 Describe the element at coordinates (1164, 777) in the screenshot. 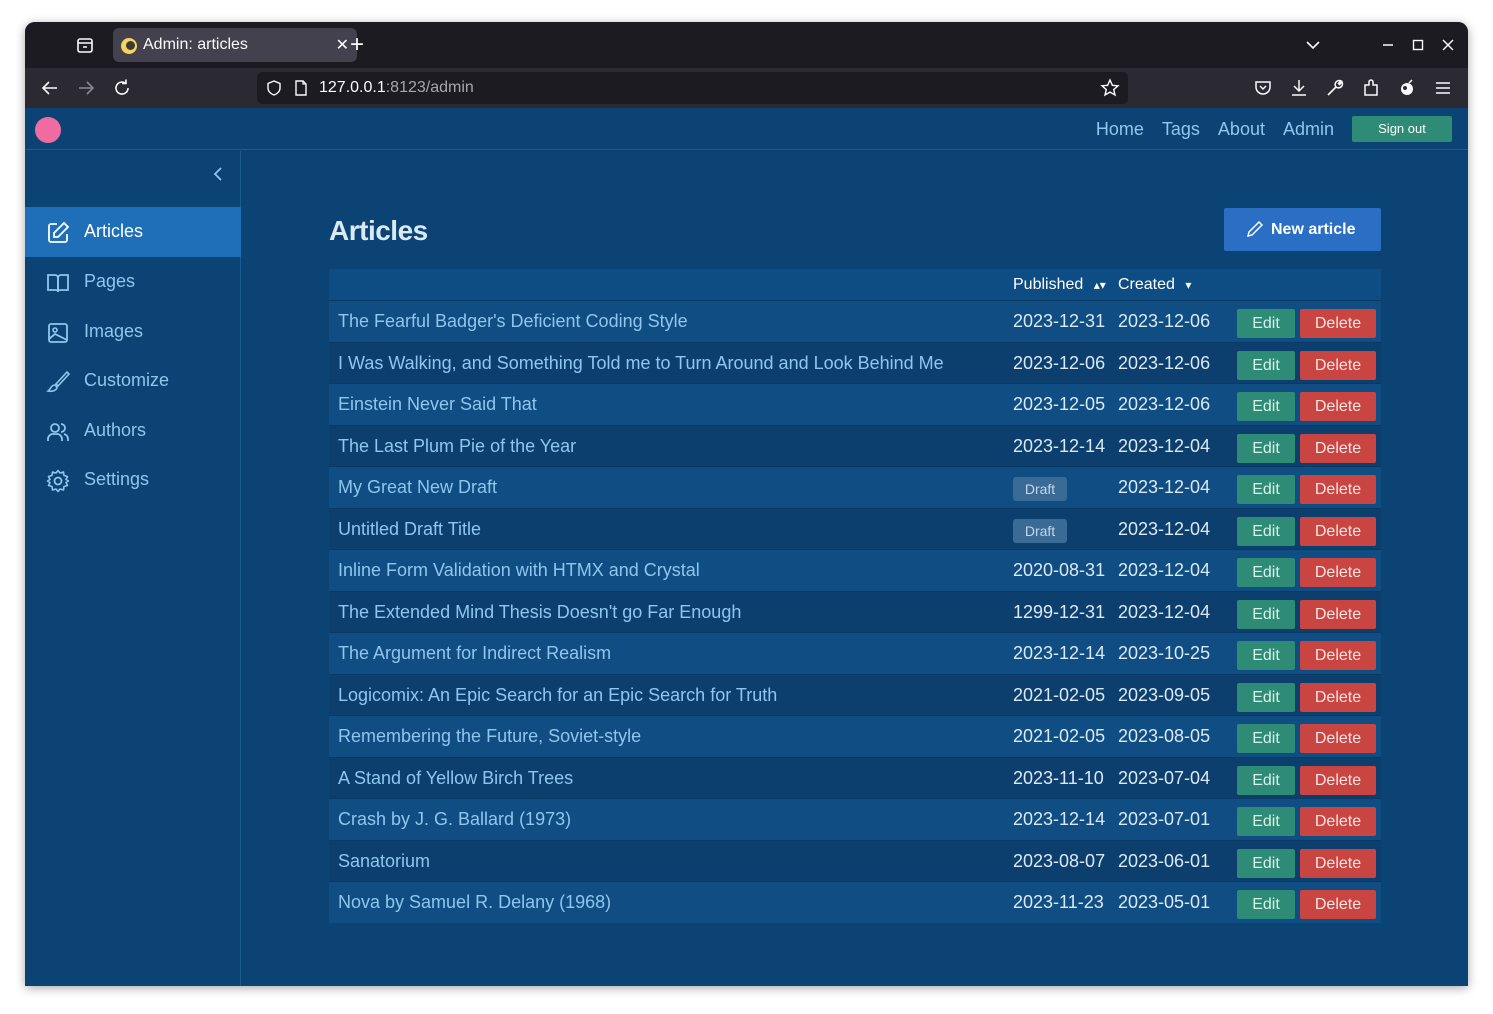

I see `created-date: 2023-07-04` at that location.